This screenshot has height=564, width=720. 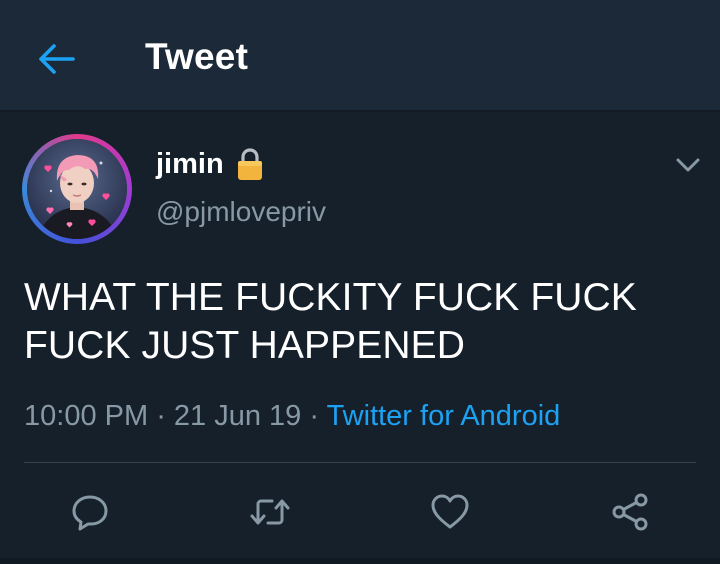 I want to click on like-button, so click(x=450, y=512).